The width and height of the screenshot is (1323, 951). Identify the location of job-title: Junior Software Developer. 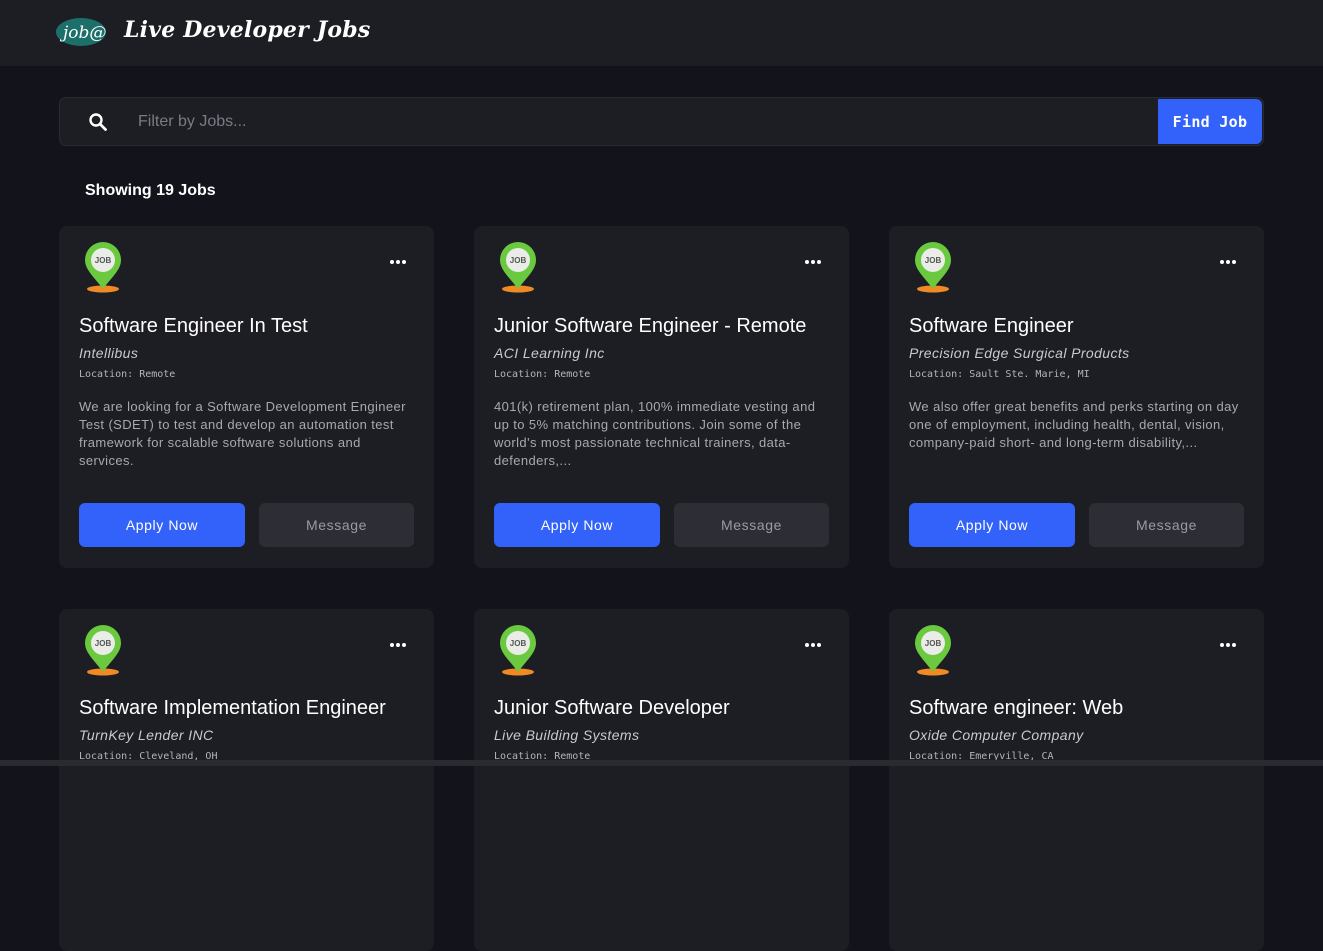
(664, 708).